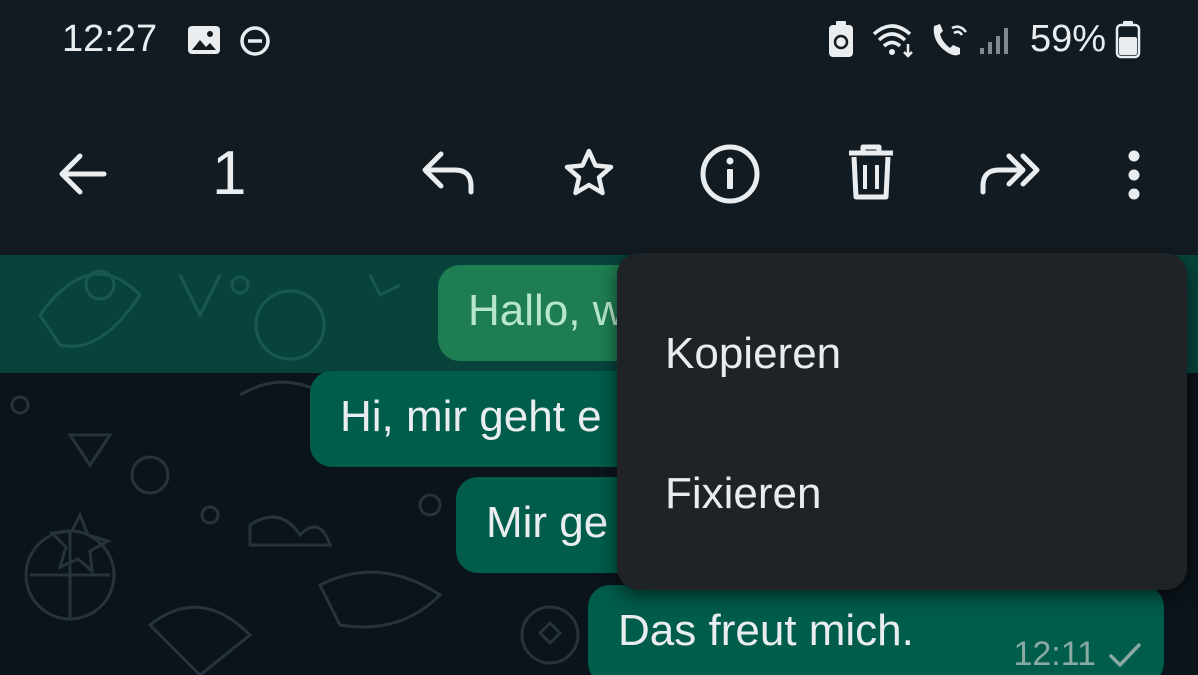  I want to click on delete-icon, so click(871, 172).